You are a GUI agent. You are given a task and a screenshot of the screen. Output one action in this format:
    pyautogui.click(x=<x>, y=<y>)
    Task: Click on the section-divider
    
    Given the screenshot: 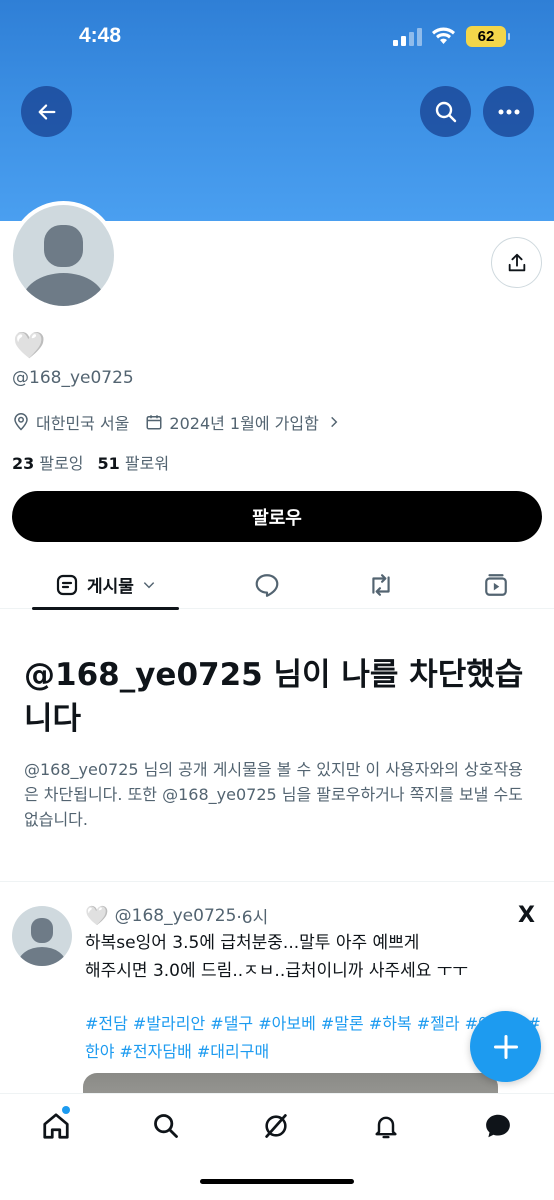 What is the action you would take?
    pyautogui.click(x=277, y=881)
    